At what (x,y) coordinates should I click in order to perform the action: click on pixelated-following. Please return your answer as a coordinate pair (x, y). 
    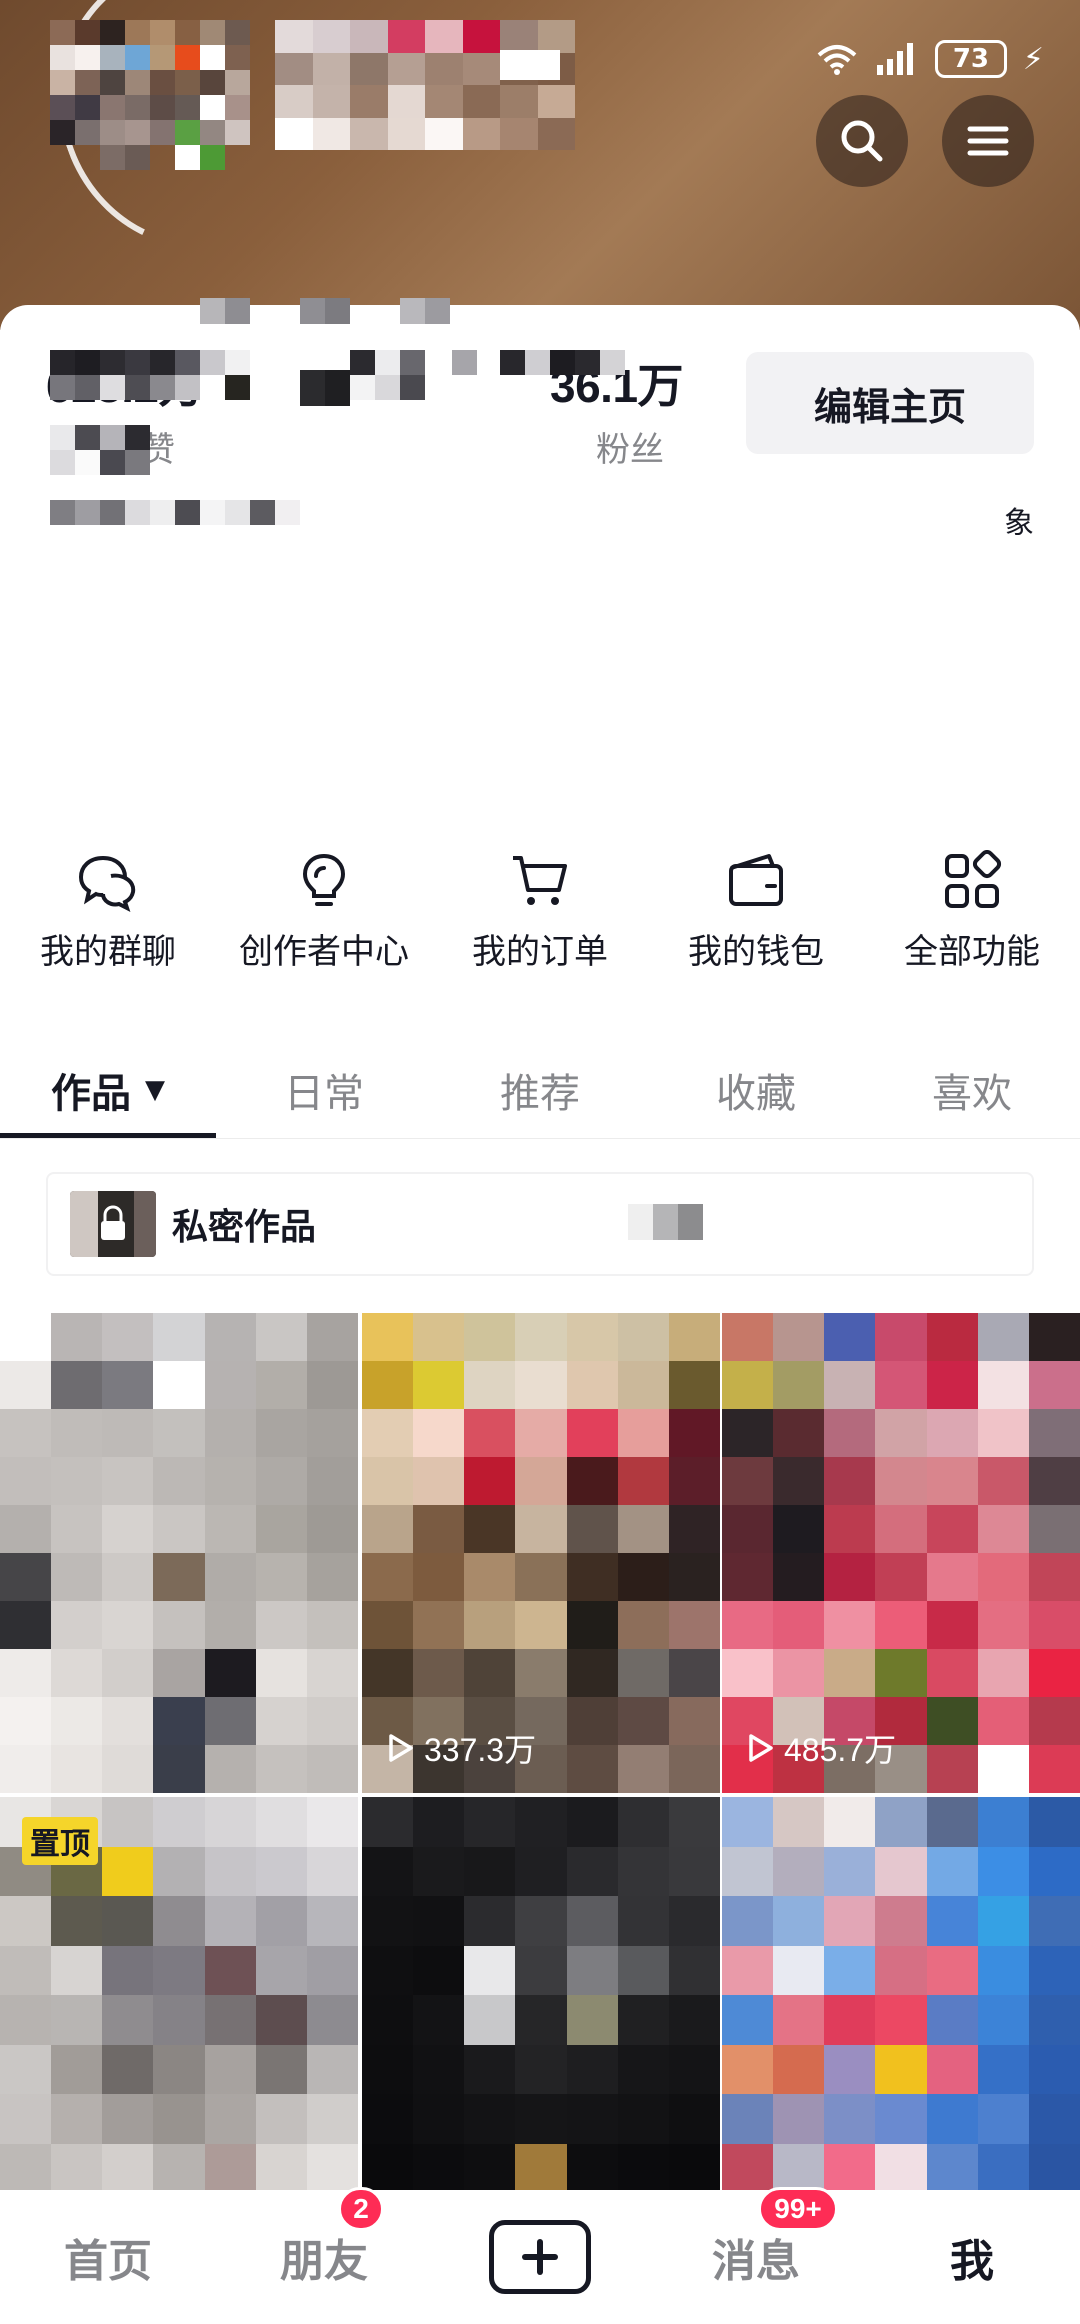
    Looking at the image, I should click on (325, 388).